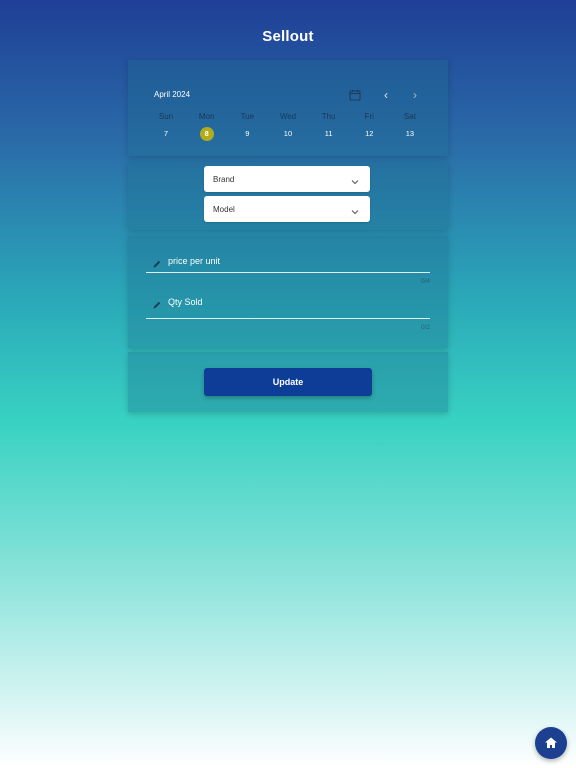 The width and height of the screenshot is (576, 768). What do you see at coordinates (247, 116) in the screenshot?
I see `day-name: Tue` at bounding box center [247, 116].